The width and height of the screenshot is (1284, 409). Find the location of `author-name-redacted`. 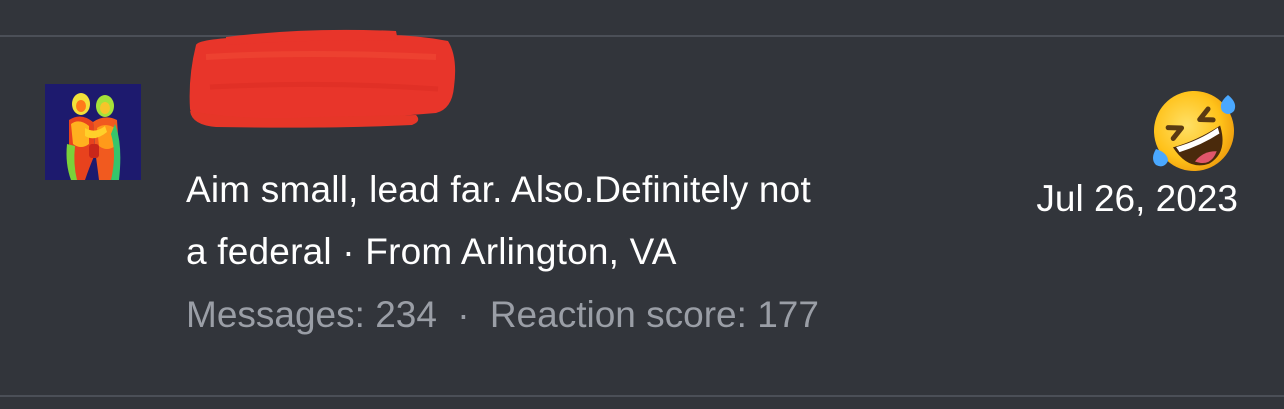

author-name-redacted is located at coordinates (322, 77).